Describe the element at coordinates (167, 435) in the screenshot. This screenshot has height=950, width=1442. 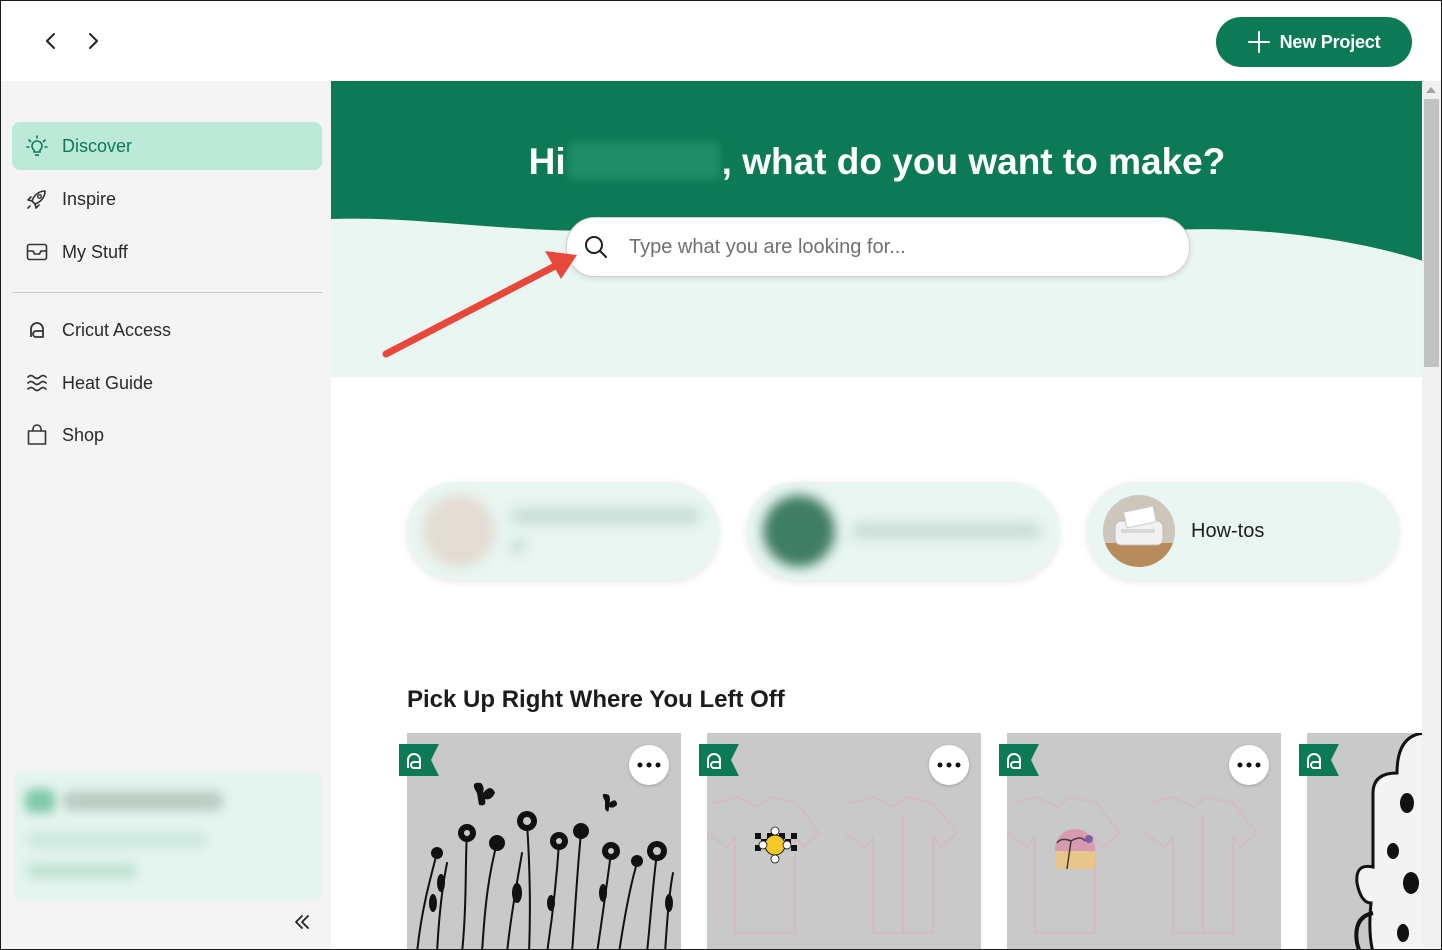
I see `sidebar-item-shop: Shop` at that location.